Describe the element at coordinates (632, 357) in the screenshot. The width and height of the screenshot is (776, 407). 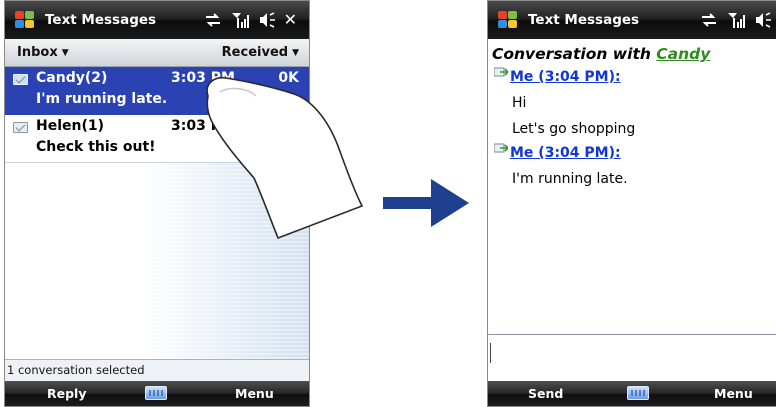
I see `compose-input` at that location.